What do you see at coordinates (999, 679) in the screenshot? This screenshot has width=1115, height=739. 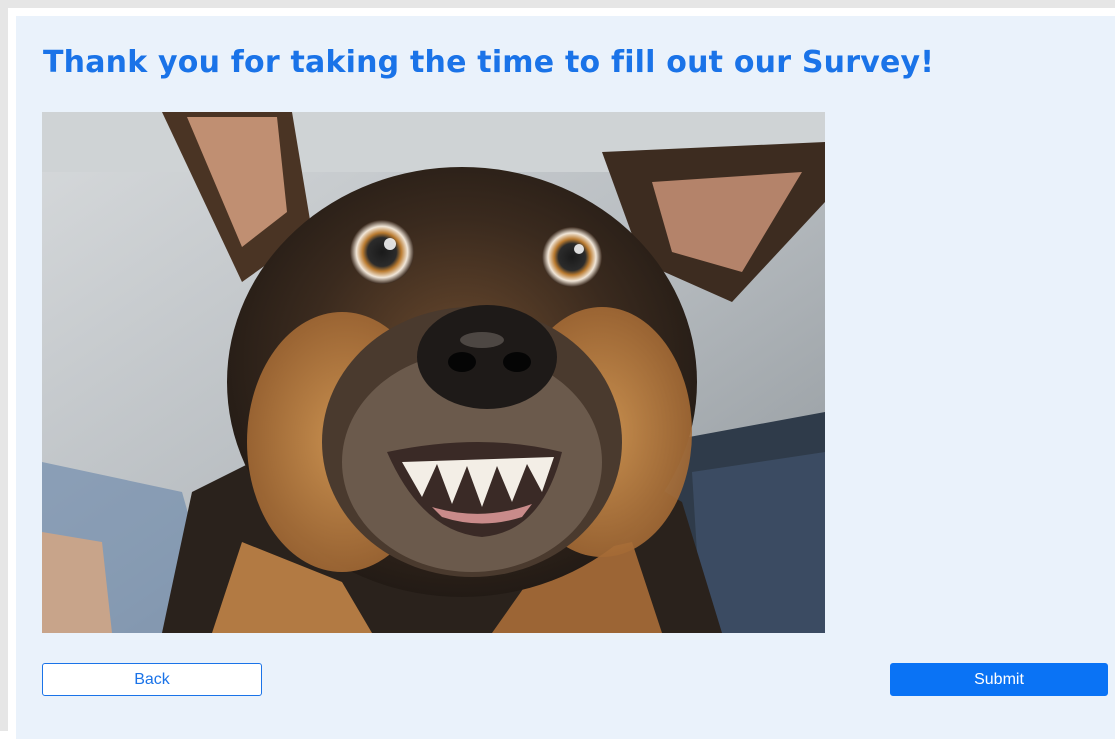 I see `submit-button: Submit` at bounding box center [999, 679].